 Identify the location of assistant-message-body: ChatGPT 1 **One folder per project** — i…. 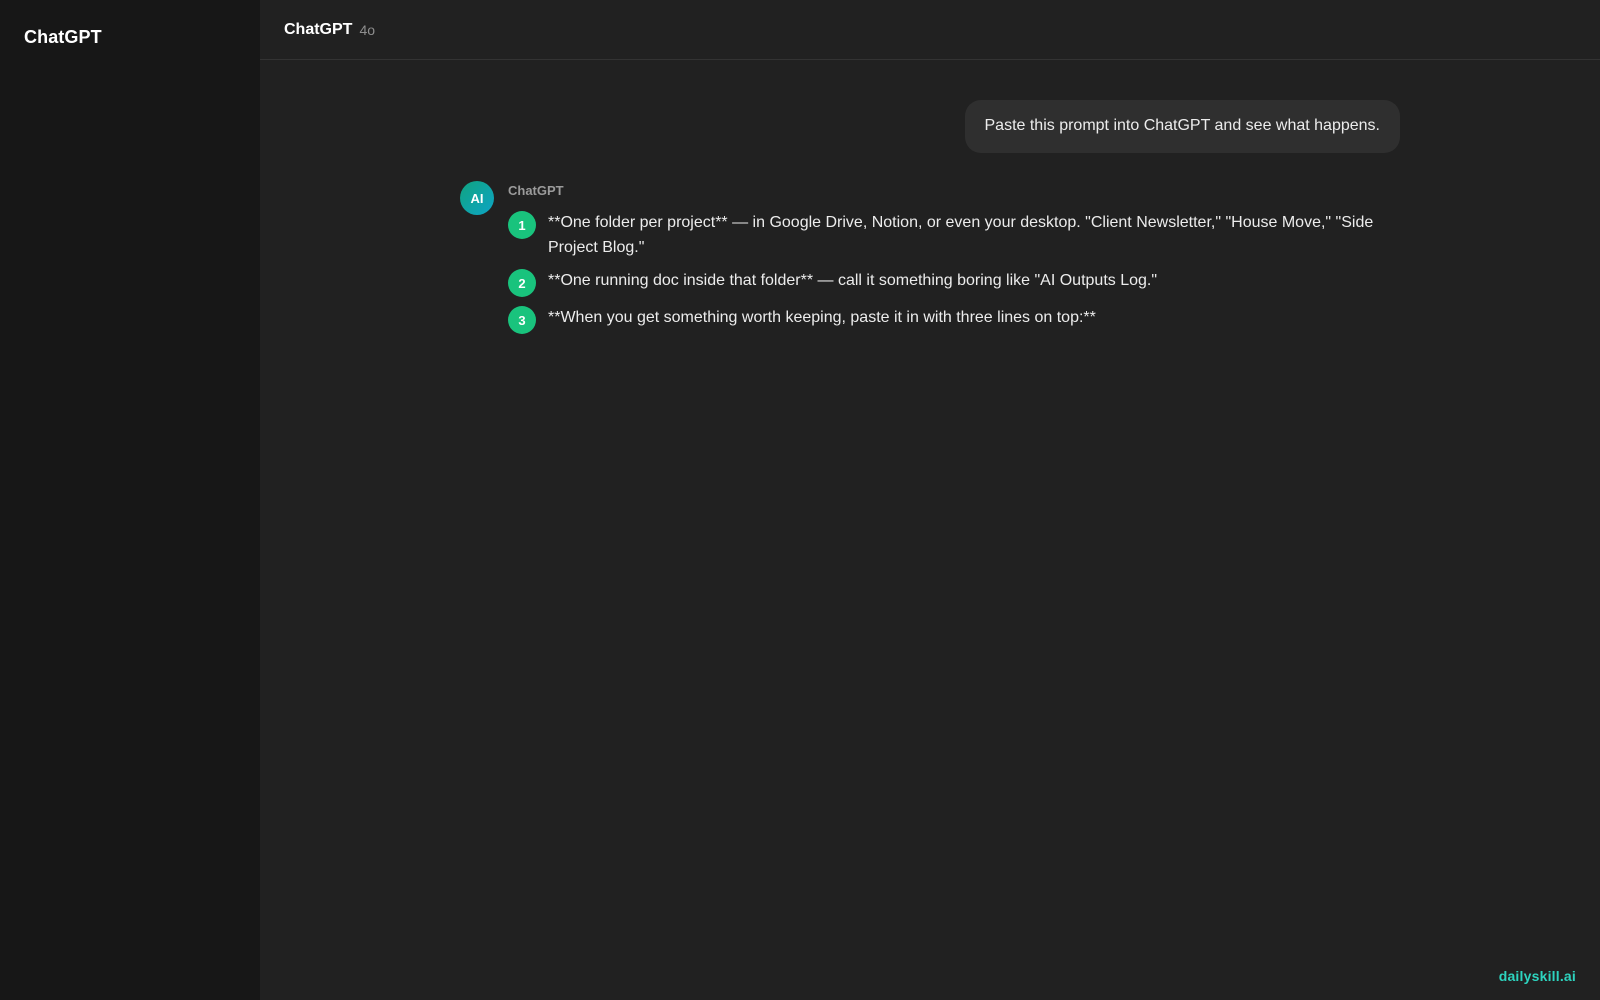
(954, 261).